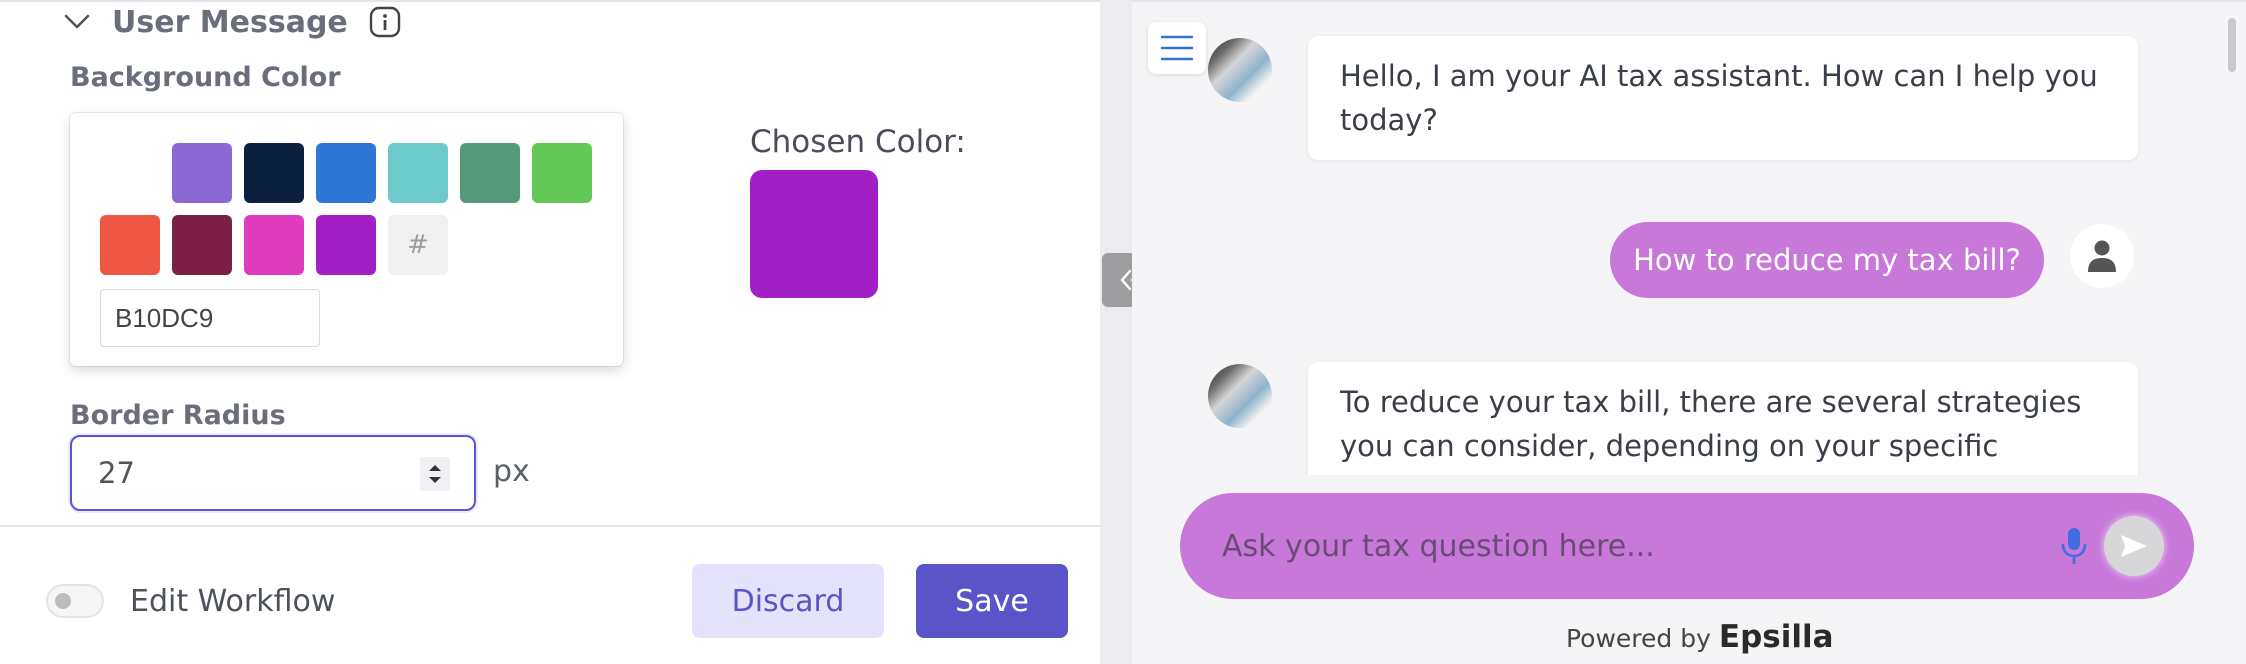  Describe the element at coordinates (130, 173) in the screenshot. I see `swatch-white` at that location.